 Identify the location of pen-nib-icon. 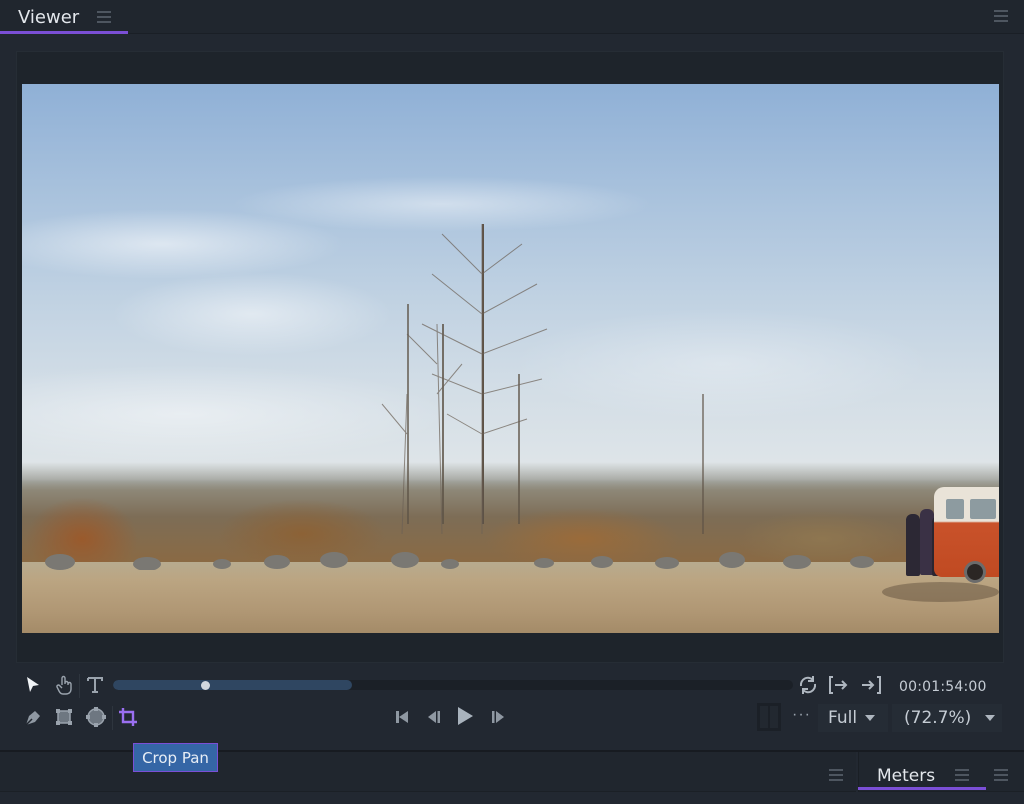
(32, 718).